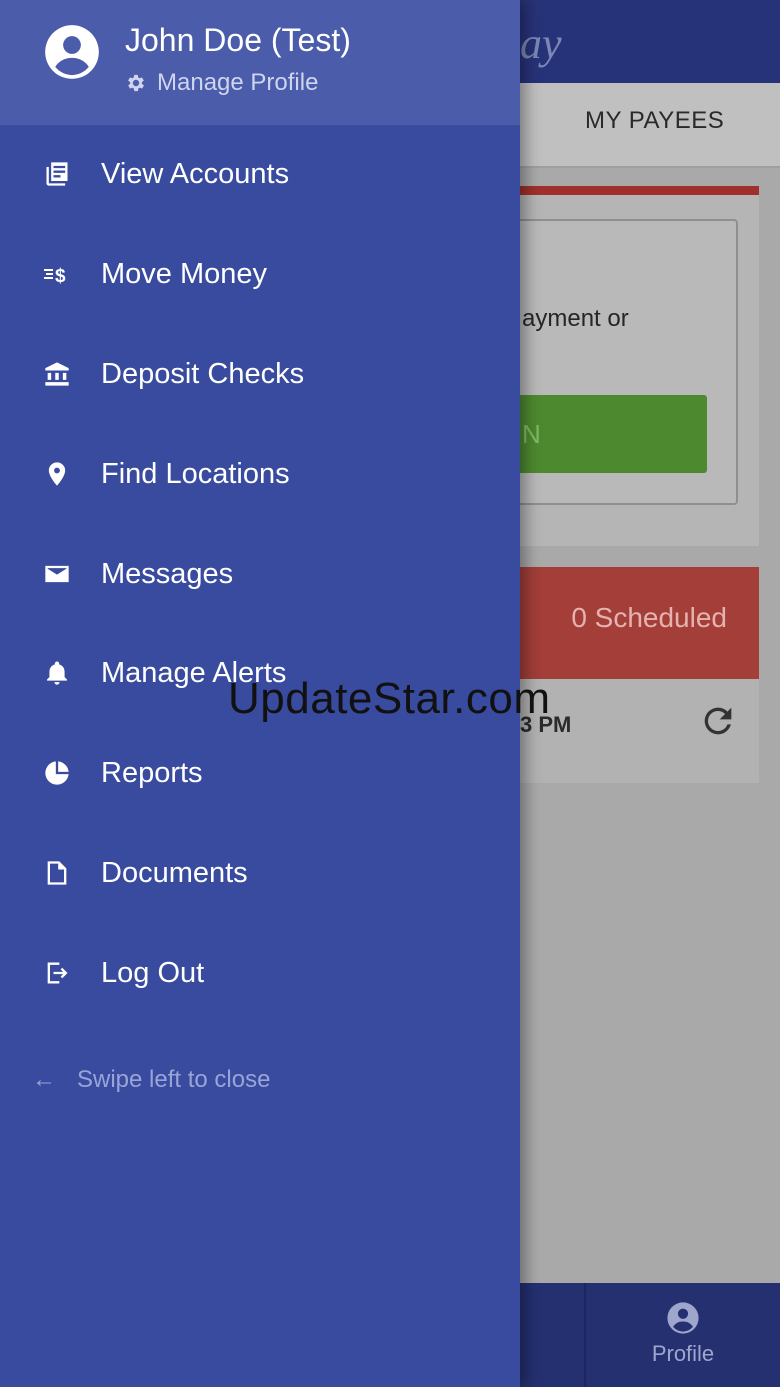 This screenshot has height=1387, width=780. What do you see at coordinates (167, 573) in the screenshot?
I see `menu-label: Messages` at bounding box center [167, 573].